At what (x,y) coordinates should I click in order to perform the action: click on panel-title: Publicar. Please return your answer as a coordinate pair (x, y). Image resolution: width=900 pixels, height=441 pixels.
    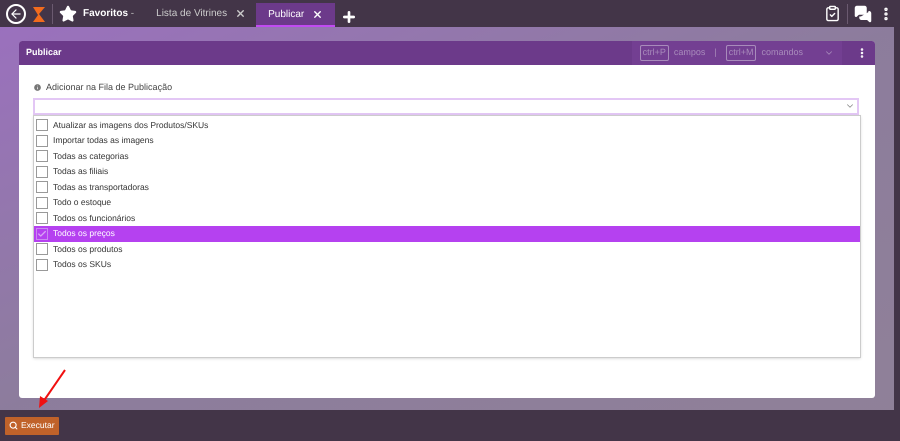
    Looking at the image, I should click on (44, 53).